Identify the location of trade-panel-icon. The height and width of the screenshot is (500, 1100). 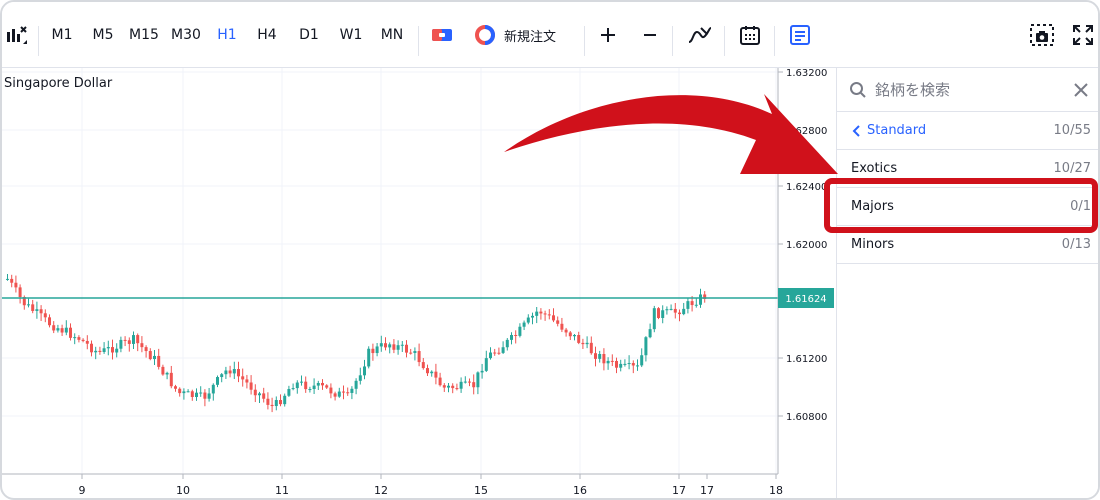
(442, 35).